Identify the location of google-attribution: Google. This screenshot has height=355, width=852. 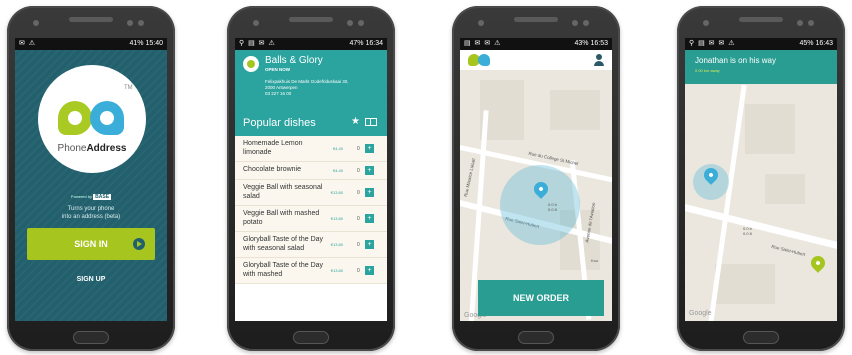
(700, 313).